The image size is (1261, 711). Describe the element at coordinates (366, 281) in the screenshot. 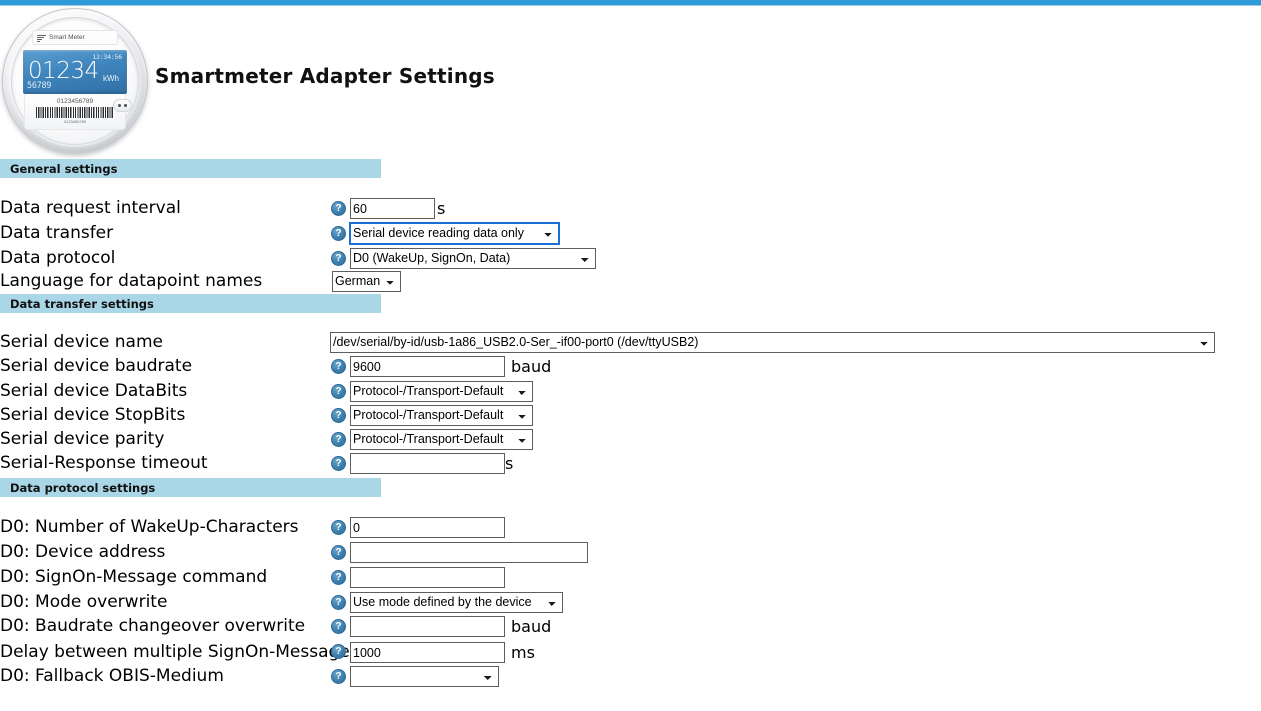

I see `select-language: German` at that location.